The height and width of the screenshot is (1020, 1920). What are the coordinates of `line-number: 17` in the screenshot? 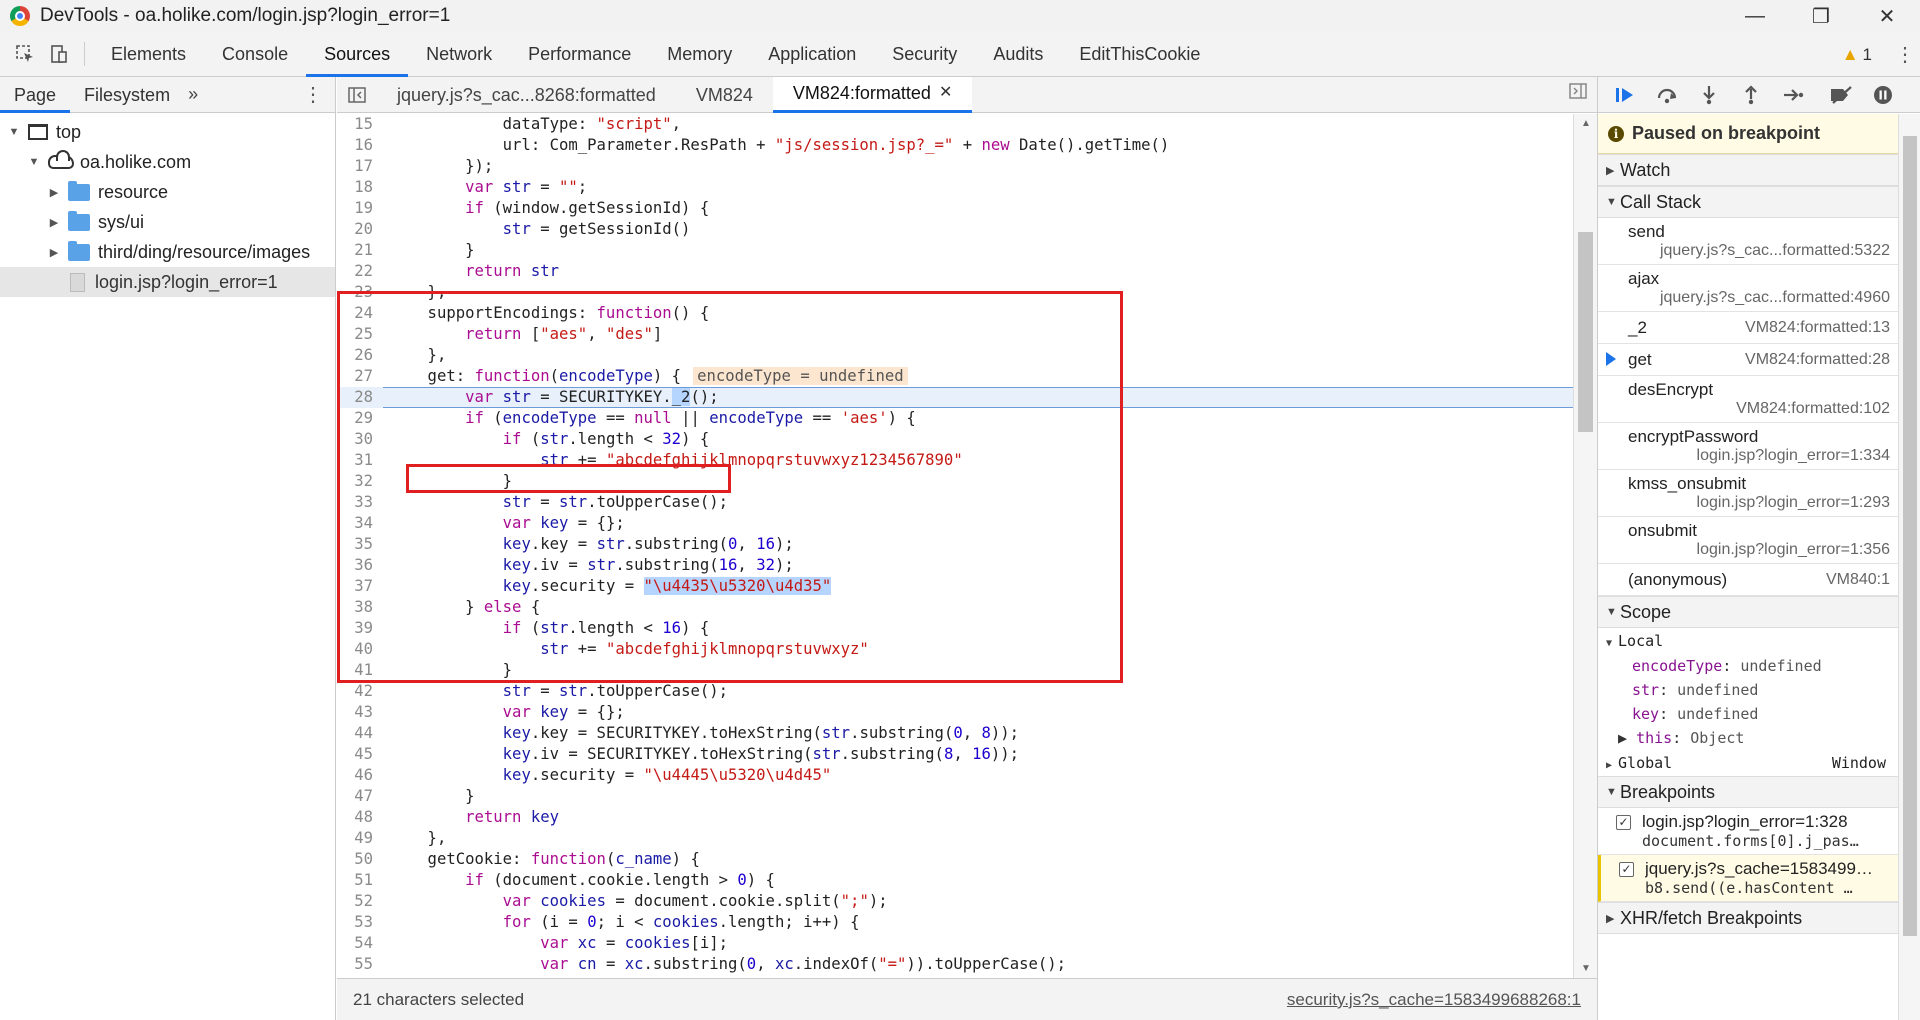 It's located at (359, 166).